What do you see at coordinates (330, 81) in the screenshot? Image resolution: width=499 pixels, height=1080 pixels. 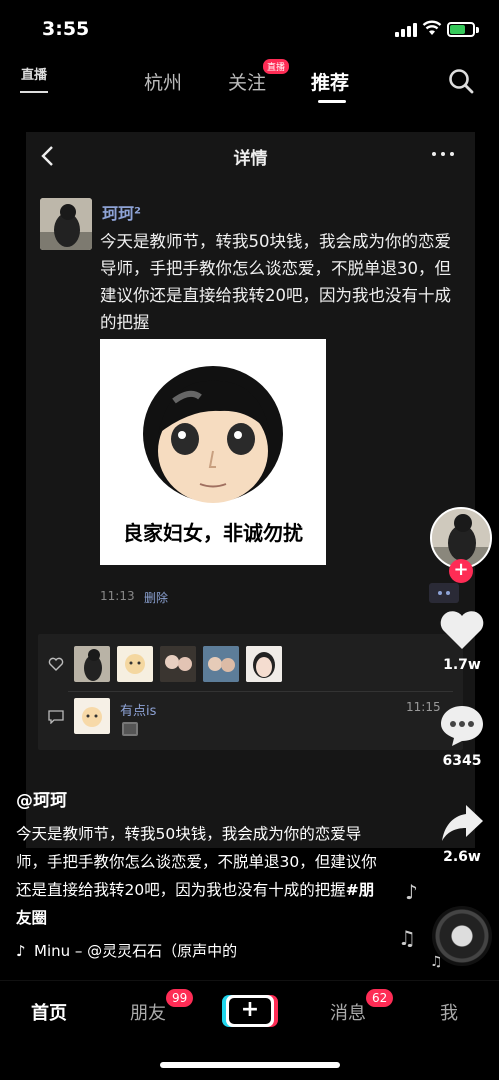 I see `tab-recommended: 推荐` at bounding box center [330, 81].